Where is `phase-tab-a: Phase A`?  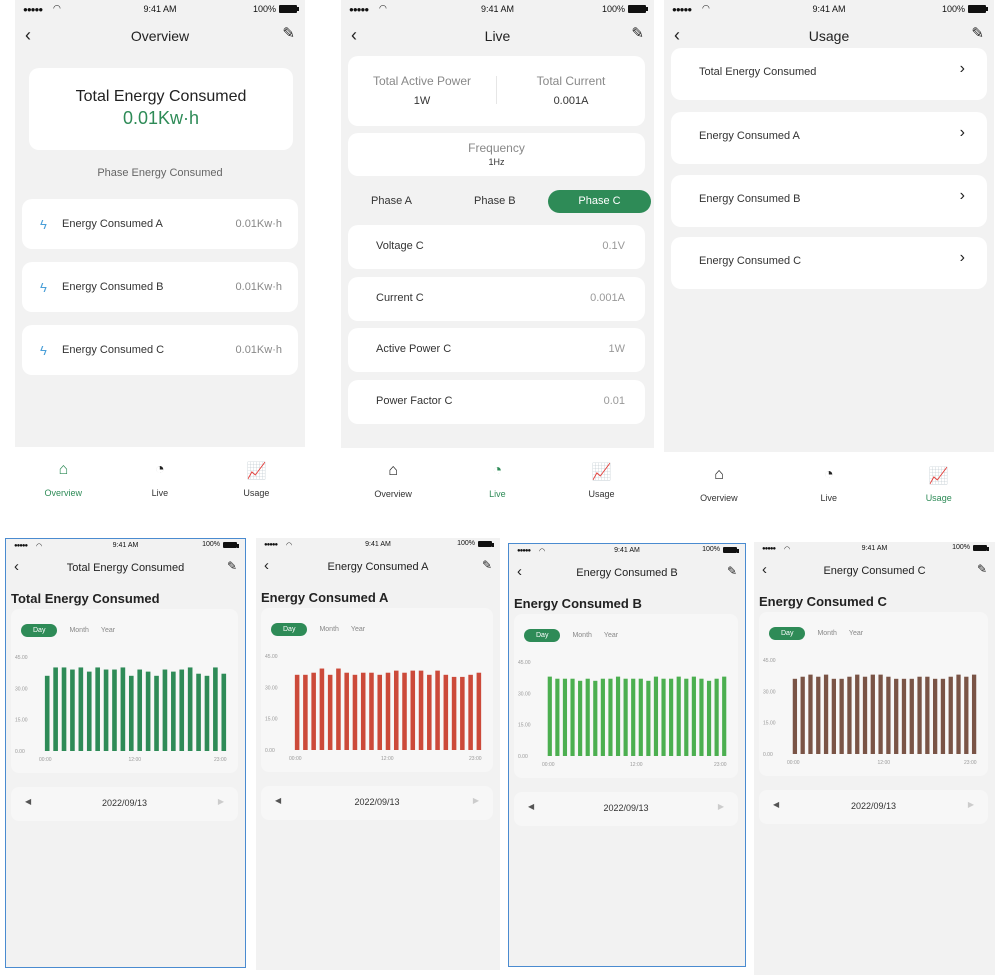 phase-tab-a: Phase A is located at coordinates (391, 201).